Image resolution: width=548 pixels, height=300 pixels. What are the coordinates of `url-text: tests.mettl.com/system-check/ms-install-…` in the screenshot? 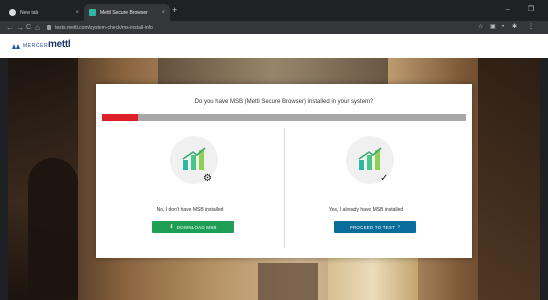 It's located at (104, 27).